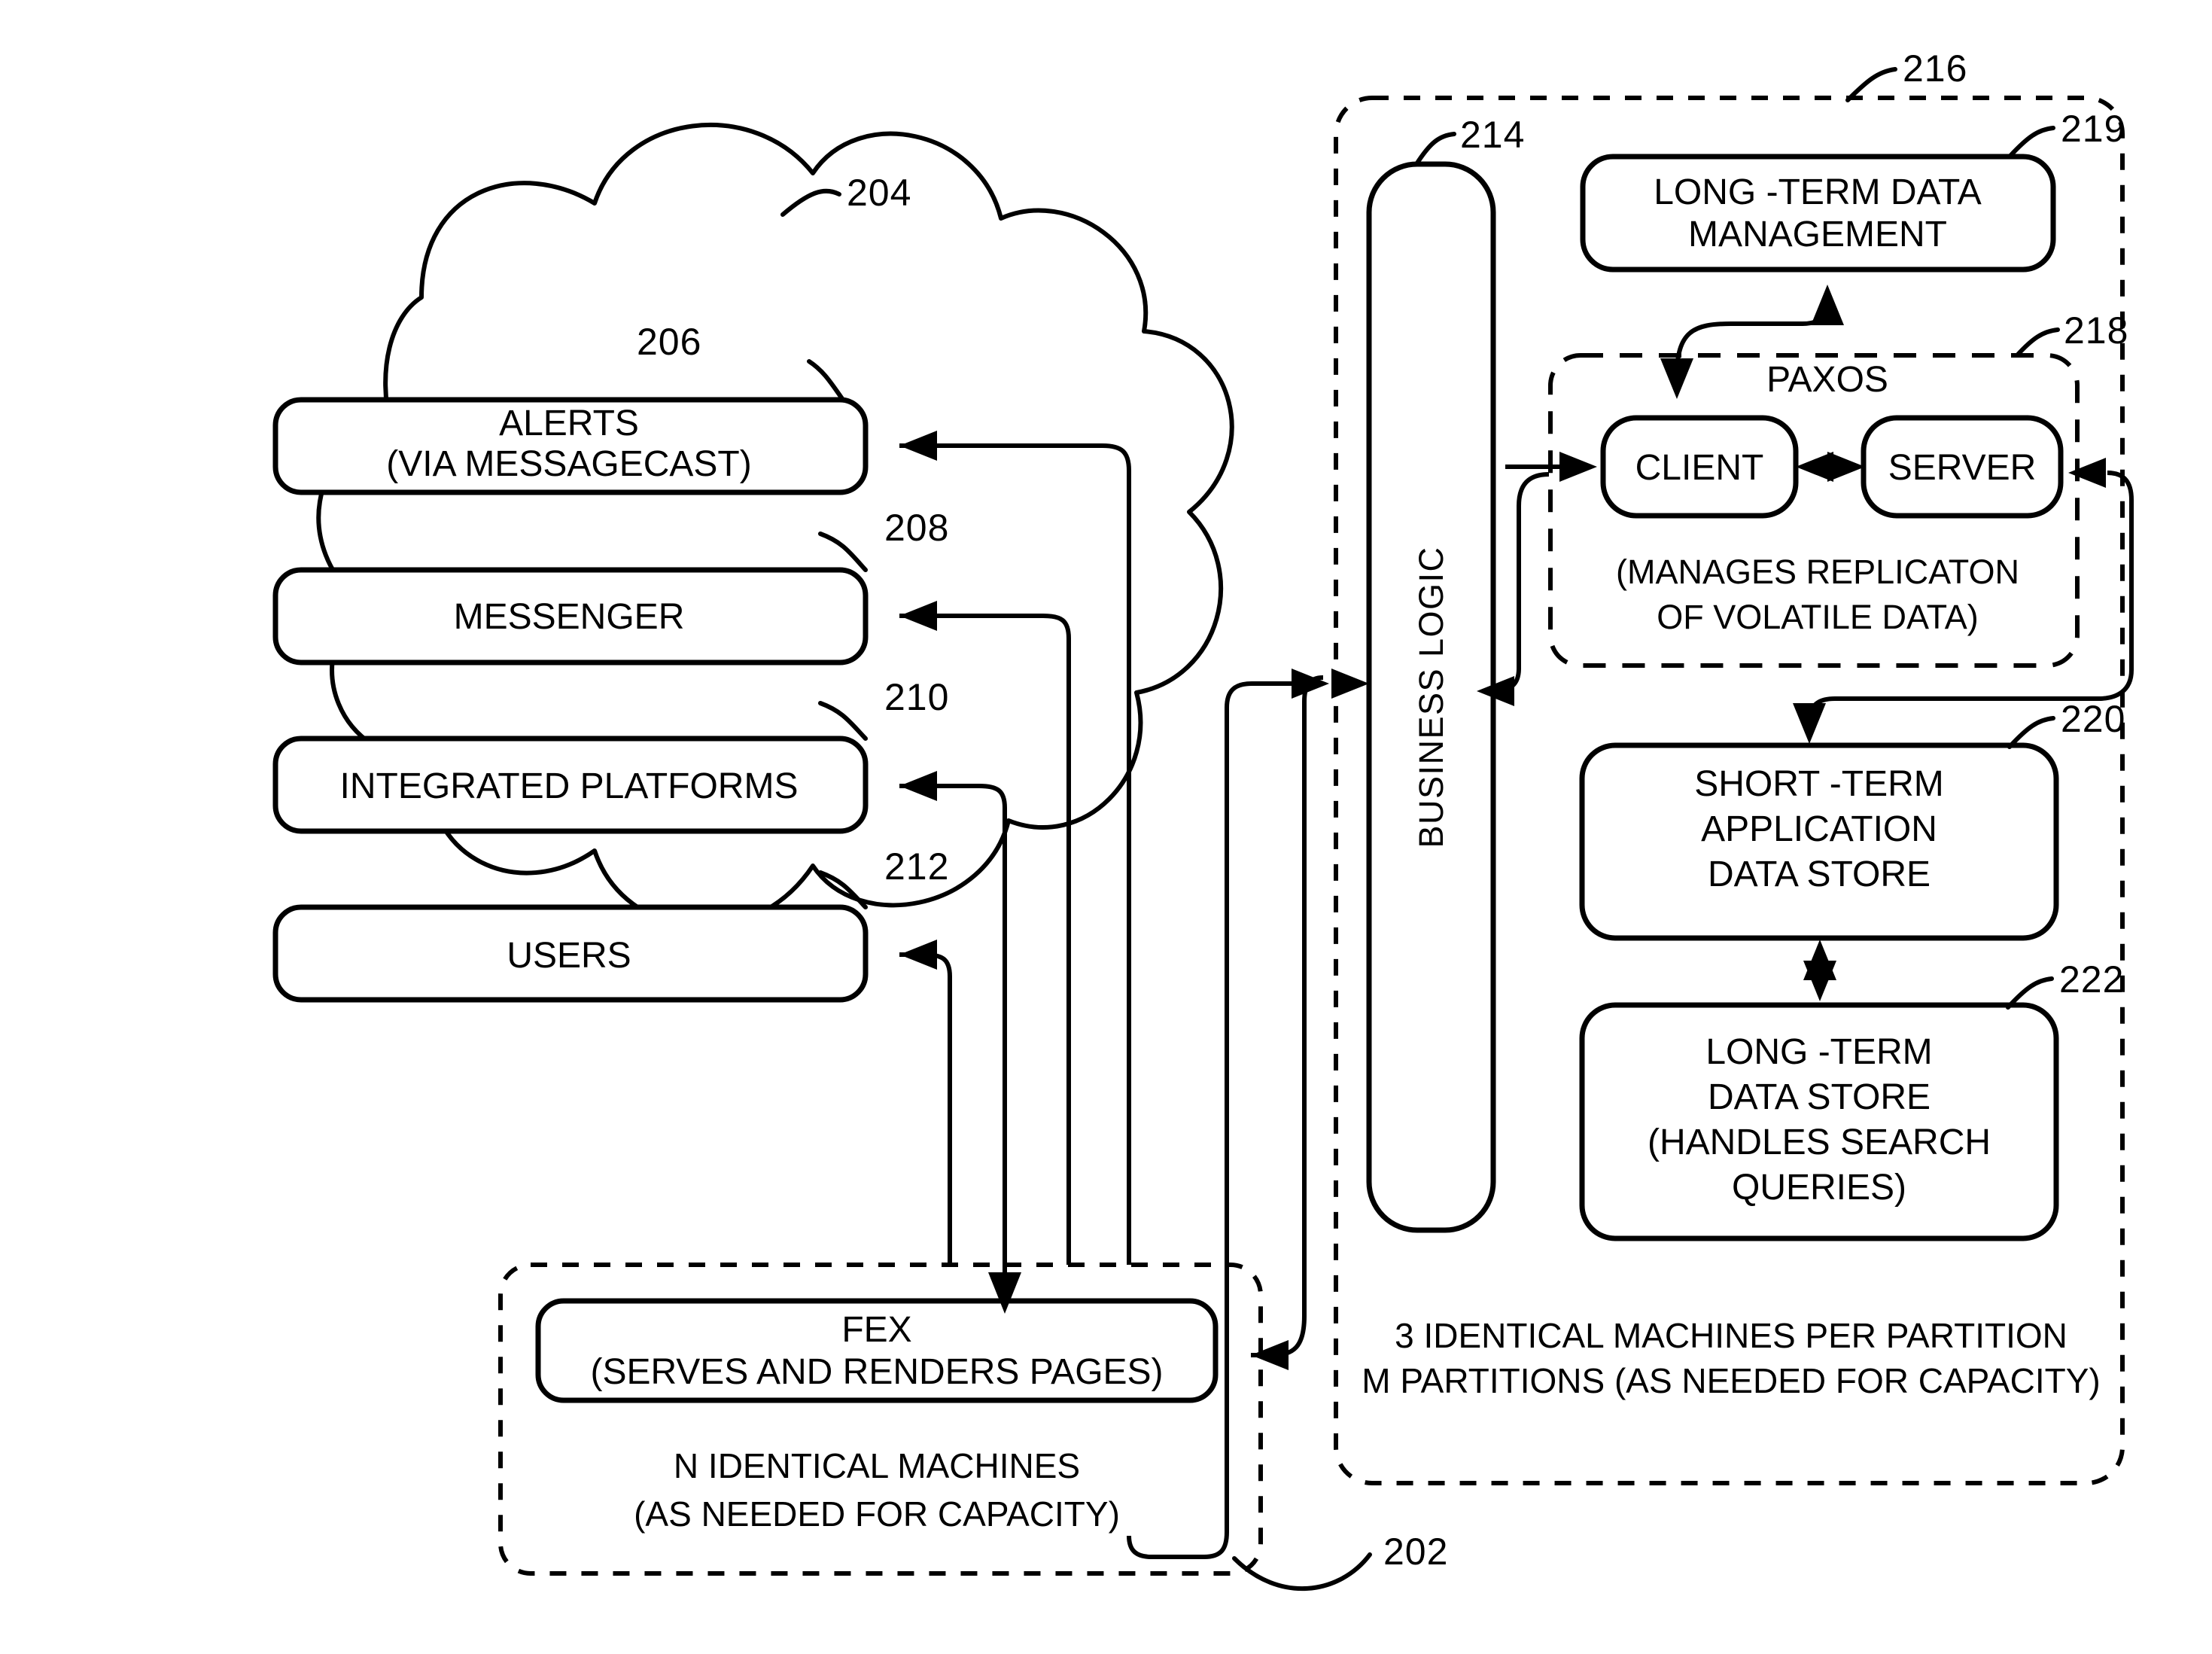 The width and height of the screenshot is (2212, 1654). I want to click on stads-line3: DATA STORE, so click(1819, 874).